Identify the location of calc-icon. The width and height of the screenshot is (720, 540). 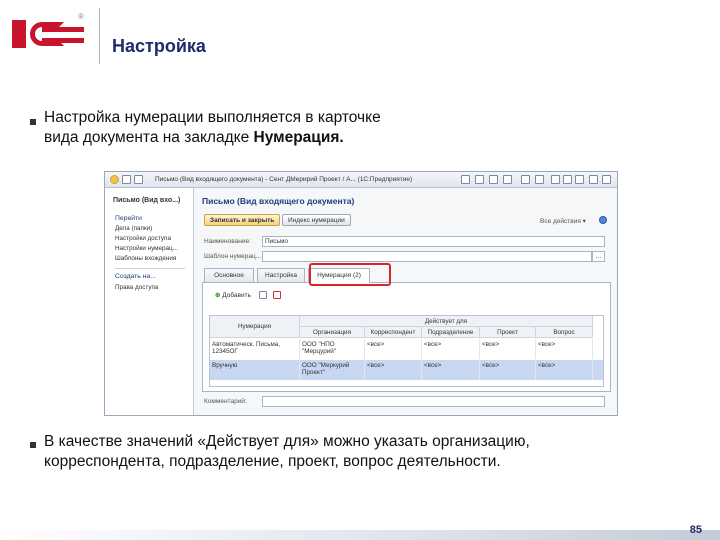
(525, 179).